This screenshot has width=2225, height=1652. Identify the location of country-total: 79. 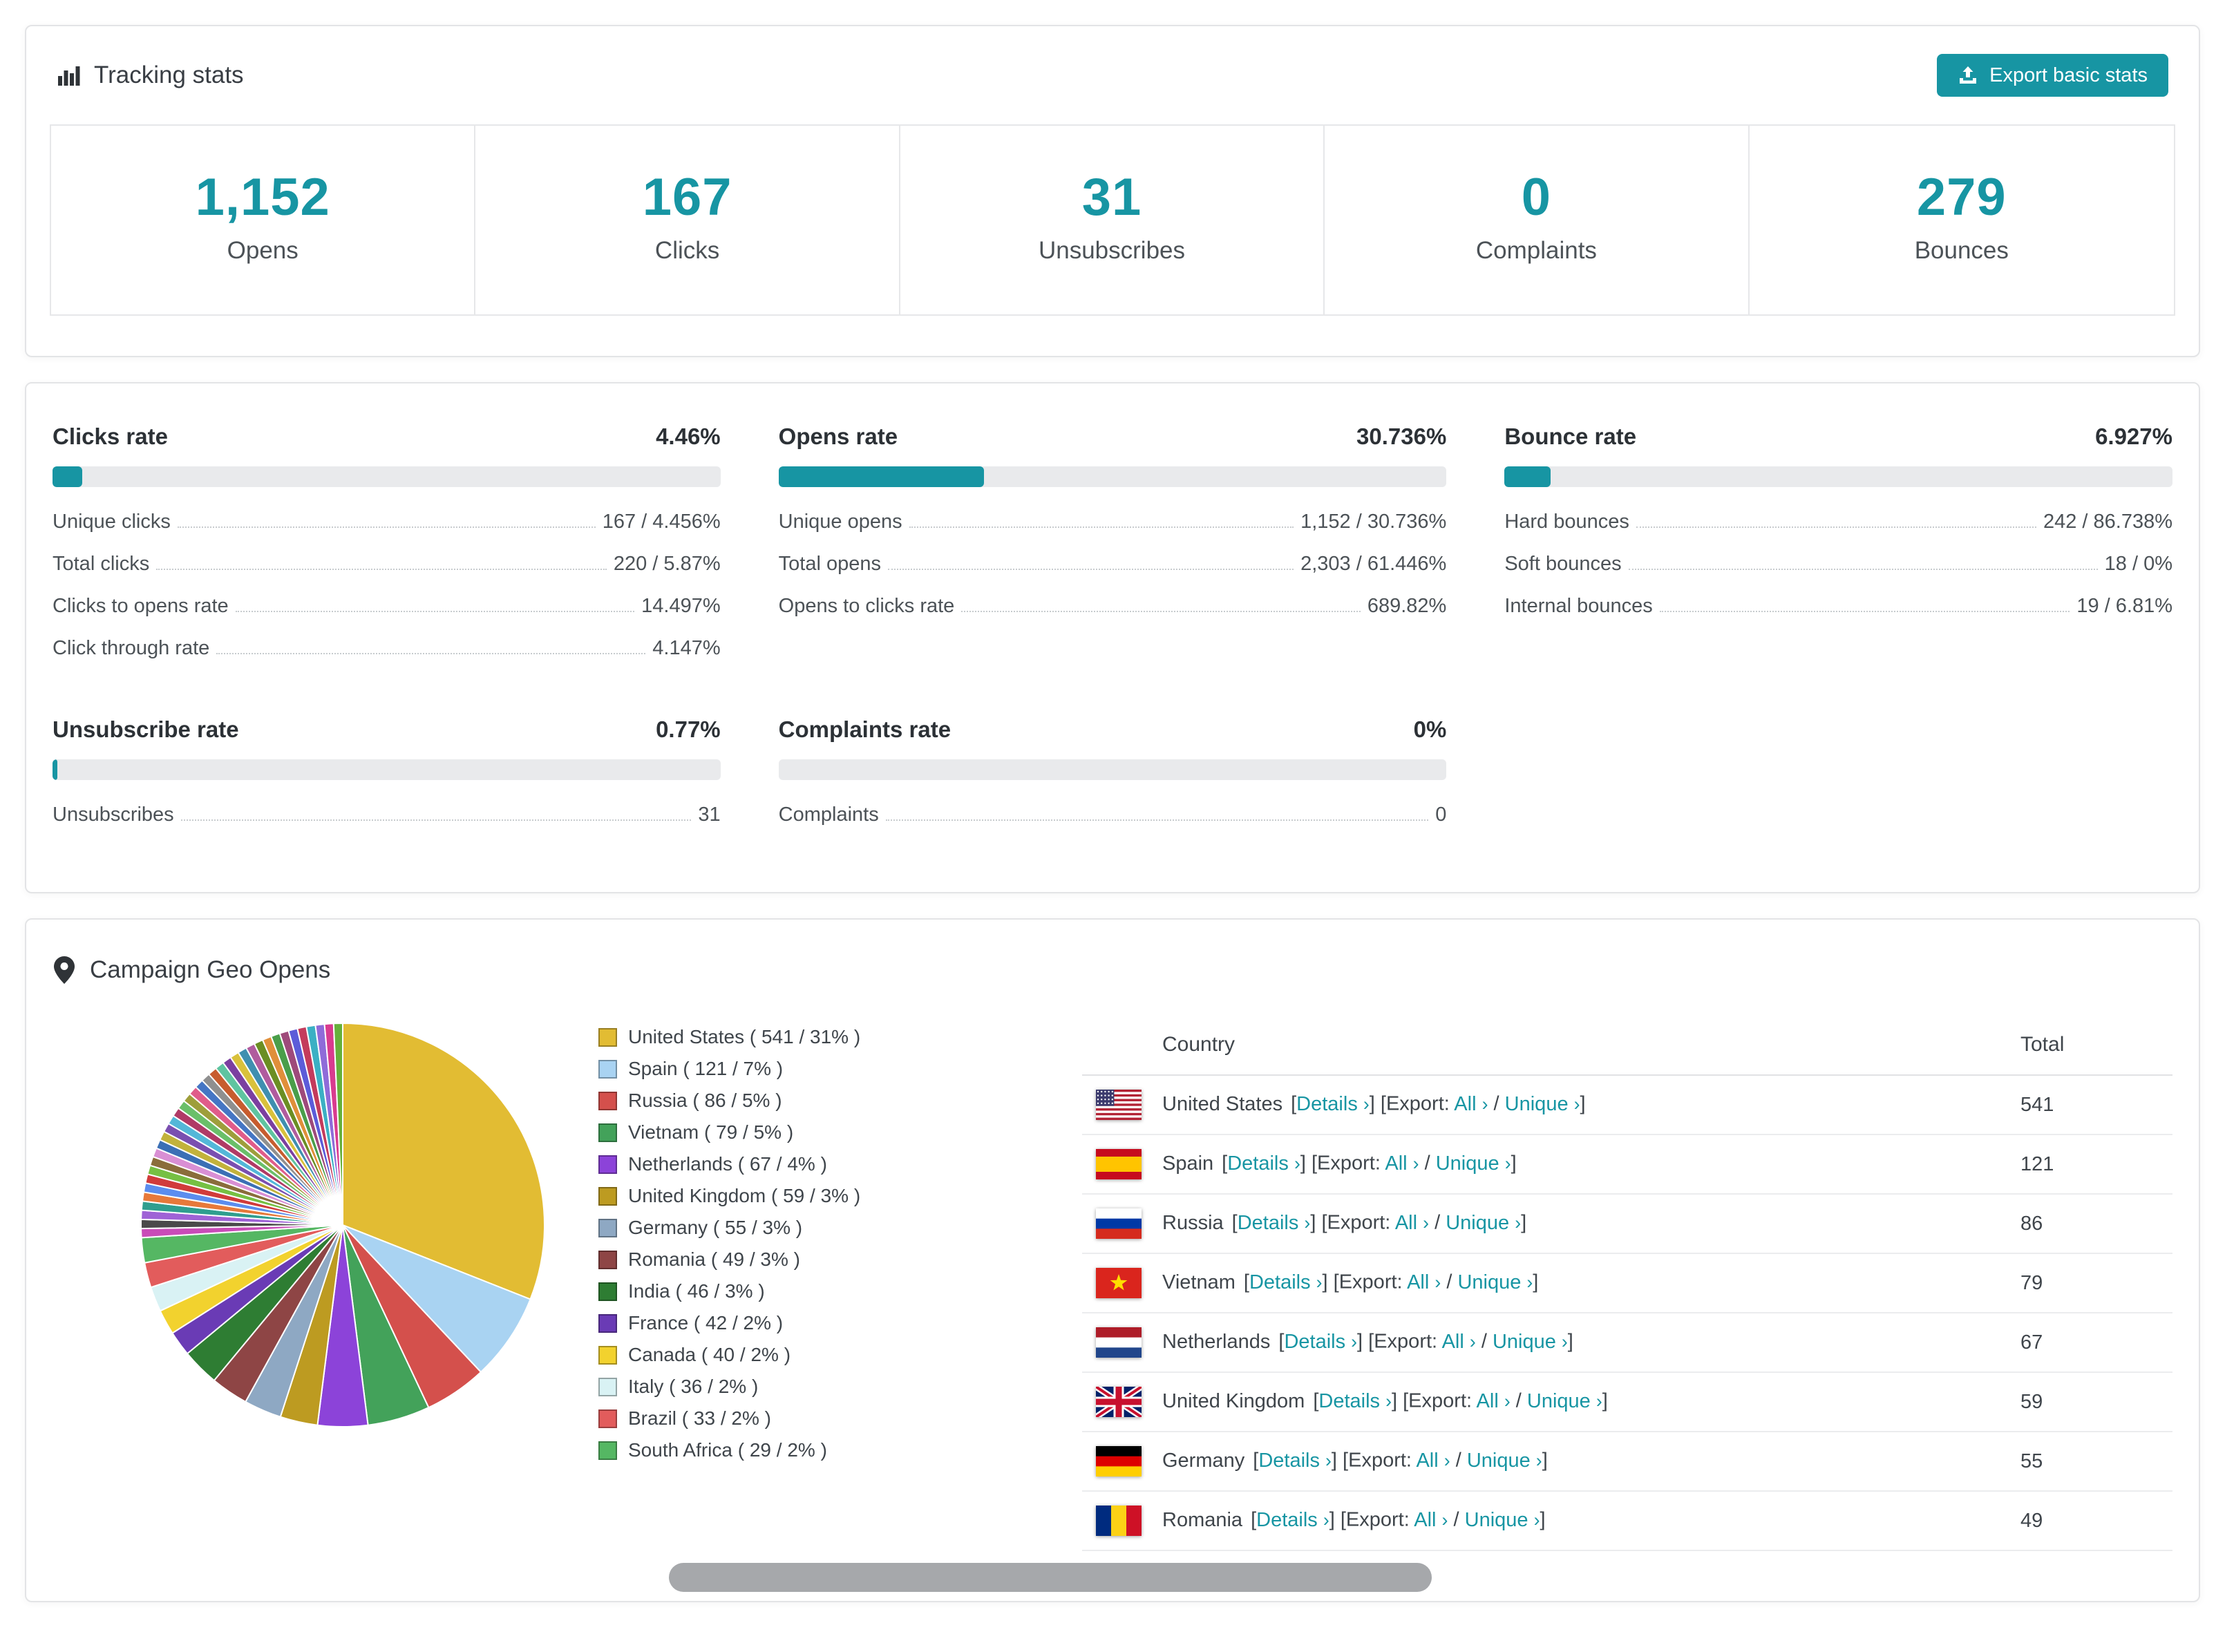
(2096, 1283).